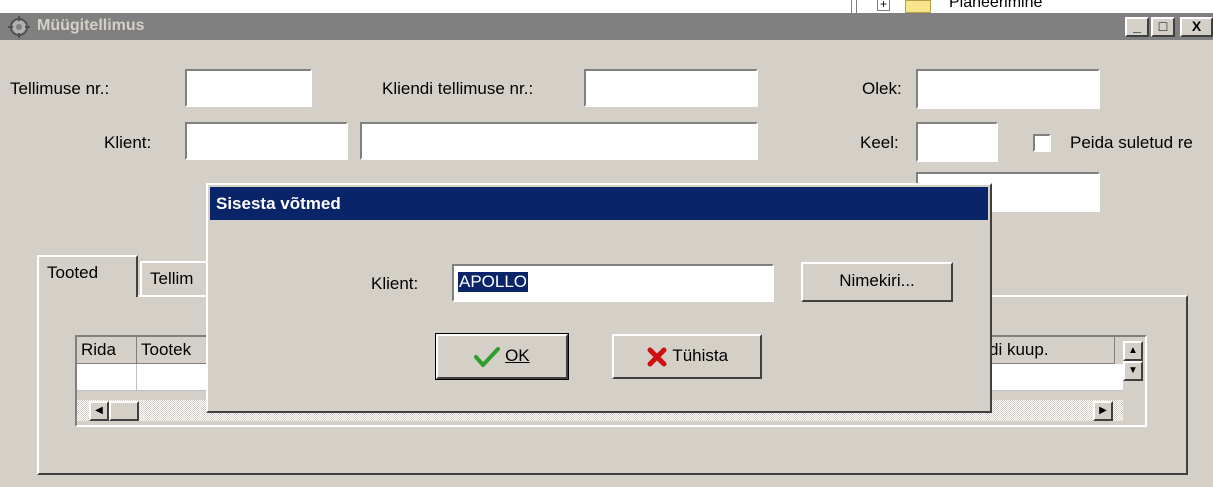 The height and width of the screenshot is (487, 1213). Describe the element at coordinates (599, 203) in the screenshot. I see `dialog-titlebar: Sisesta võtmed` at that location.